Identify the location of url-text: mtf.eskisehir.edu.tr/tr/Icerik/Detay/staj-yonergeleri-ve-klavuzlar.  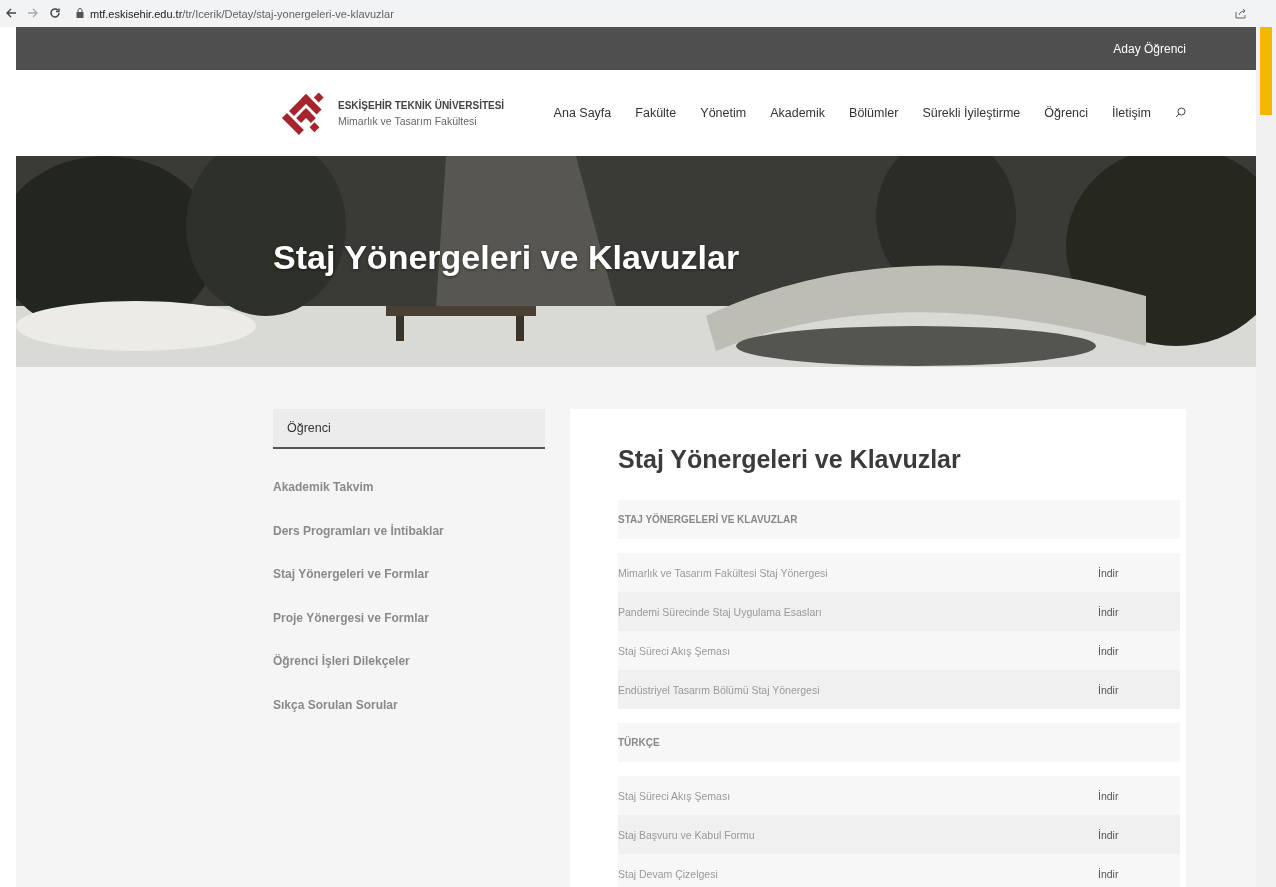
(242, 13).